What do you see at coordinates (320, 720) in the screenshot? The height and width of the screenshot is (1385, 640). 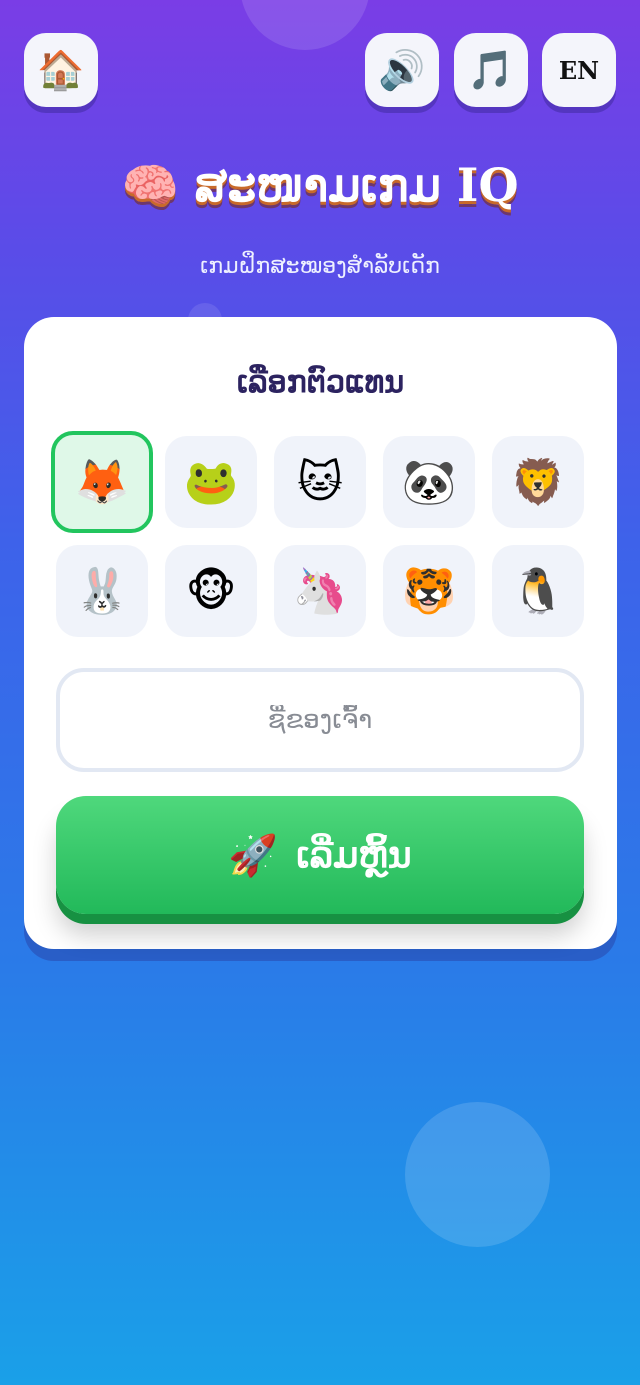 I see `player-name-input` at bounding box center [320, 720].